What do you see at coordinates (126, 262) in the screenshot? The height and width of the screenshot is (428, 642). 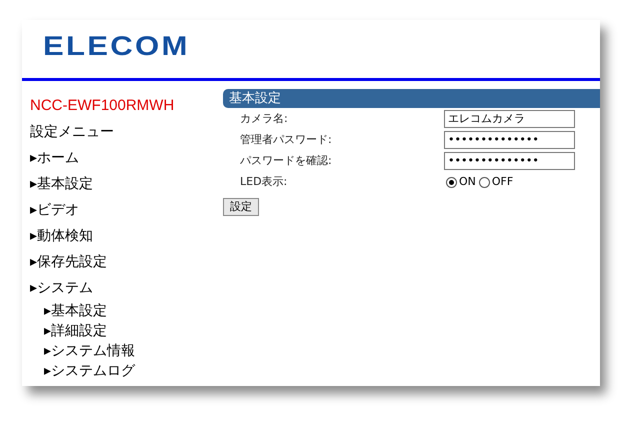 I see `menu-item: ▸保存先設定` at bounding box center [126, 262].